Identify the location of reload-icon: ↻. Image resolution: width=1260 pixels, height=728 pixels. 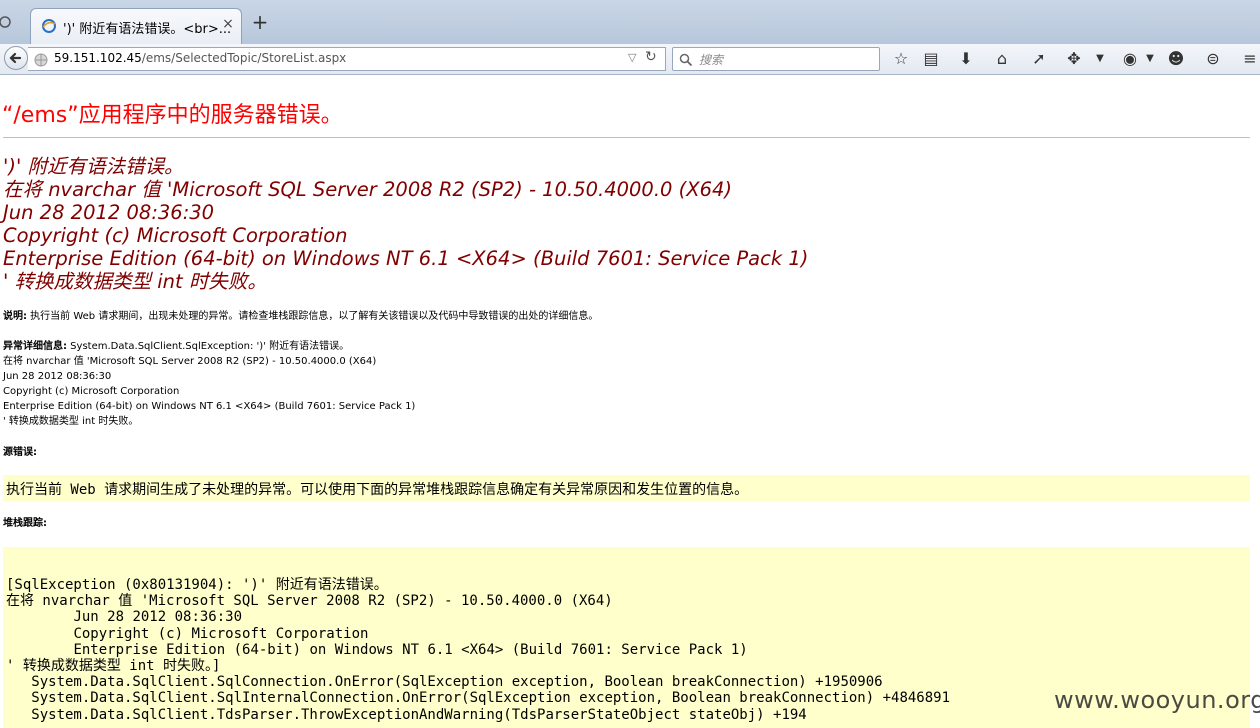
(651, 57).